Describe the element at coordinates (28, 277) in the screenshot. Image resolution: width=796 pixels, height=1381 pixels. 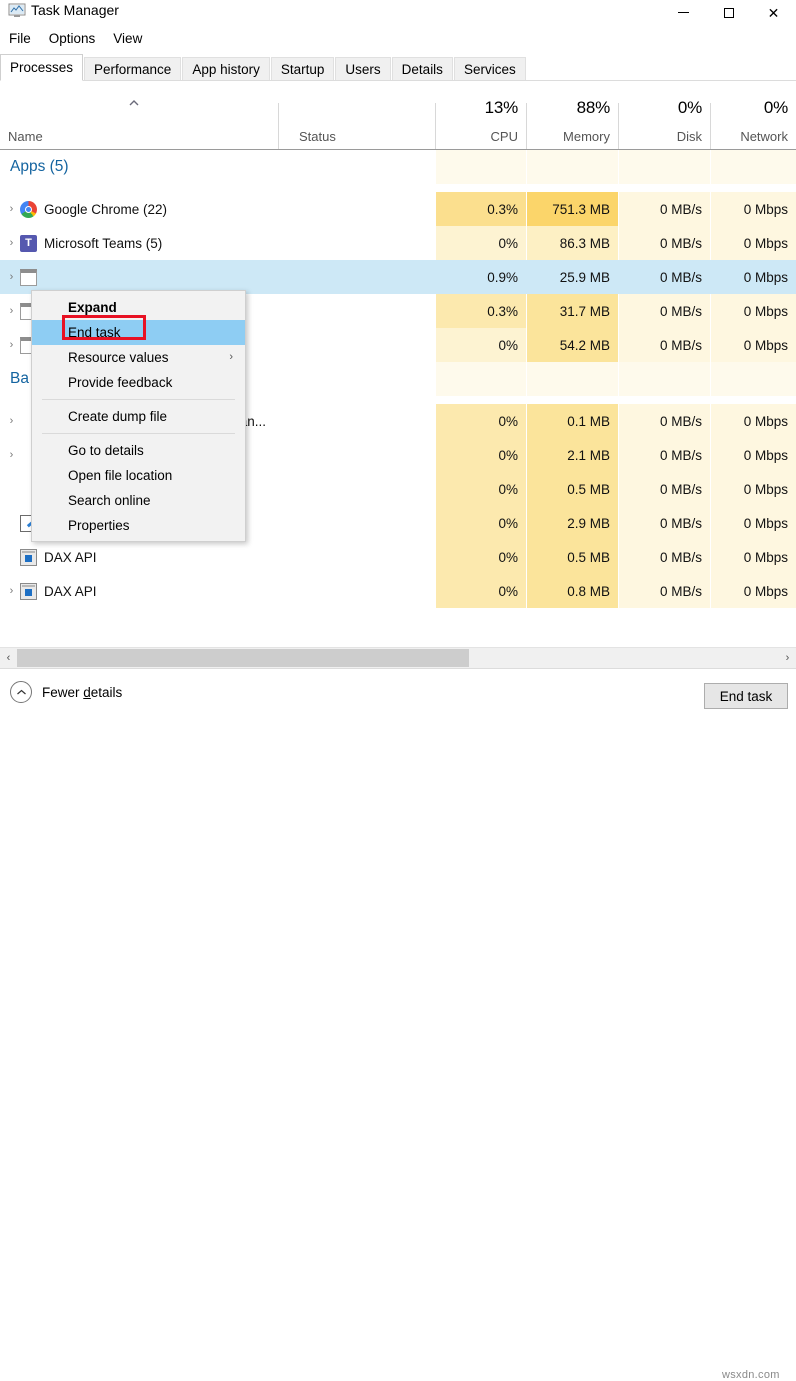
I see `window-icon` at that location.